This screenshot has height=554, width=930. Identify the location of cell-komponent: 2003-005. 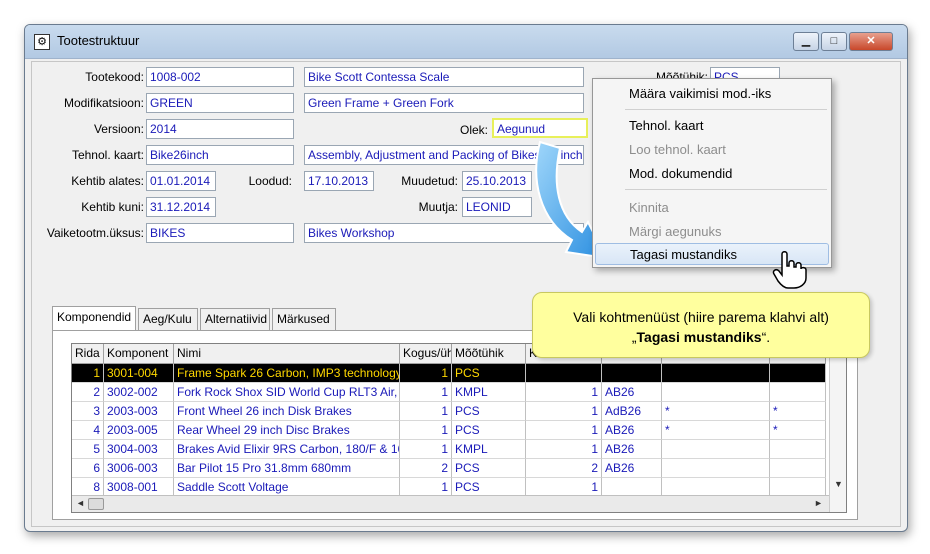
(139, 430).